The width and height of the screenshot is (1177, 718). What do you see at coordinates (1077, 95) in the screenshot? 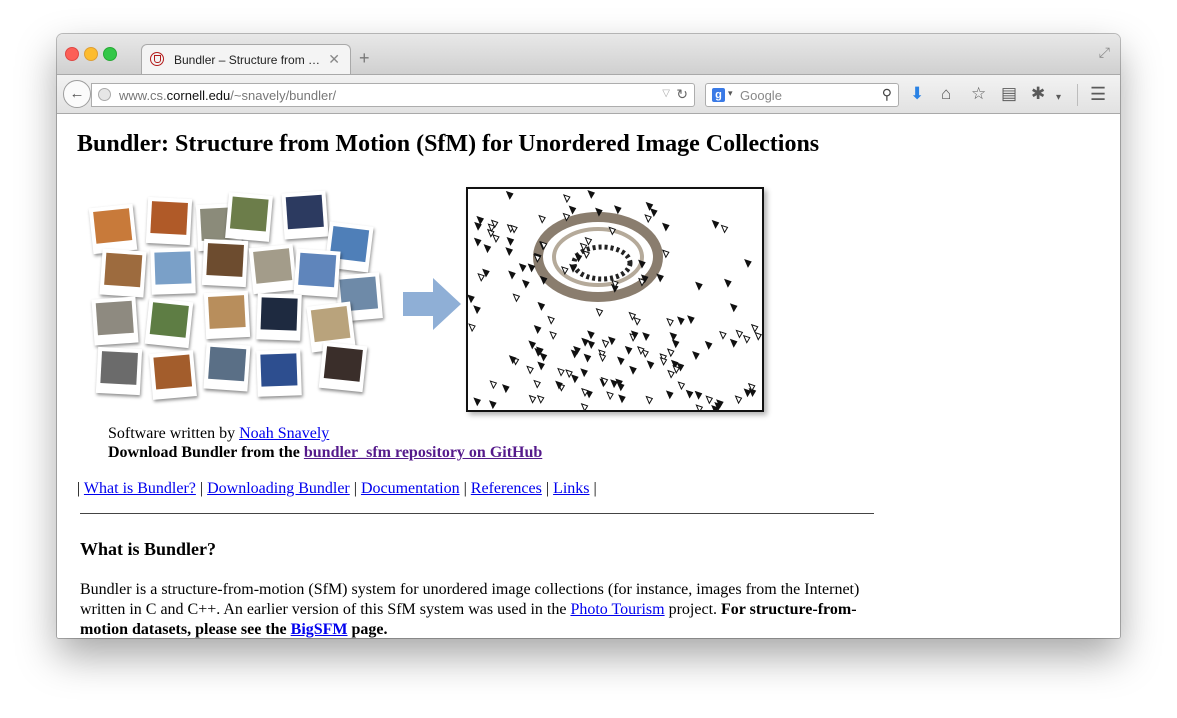
I see `toolbar-separator` at bounding box center [1077, 95].